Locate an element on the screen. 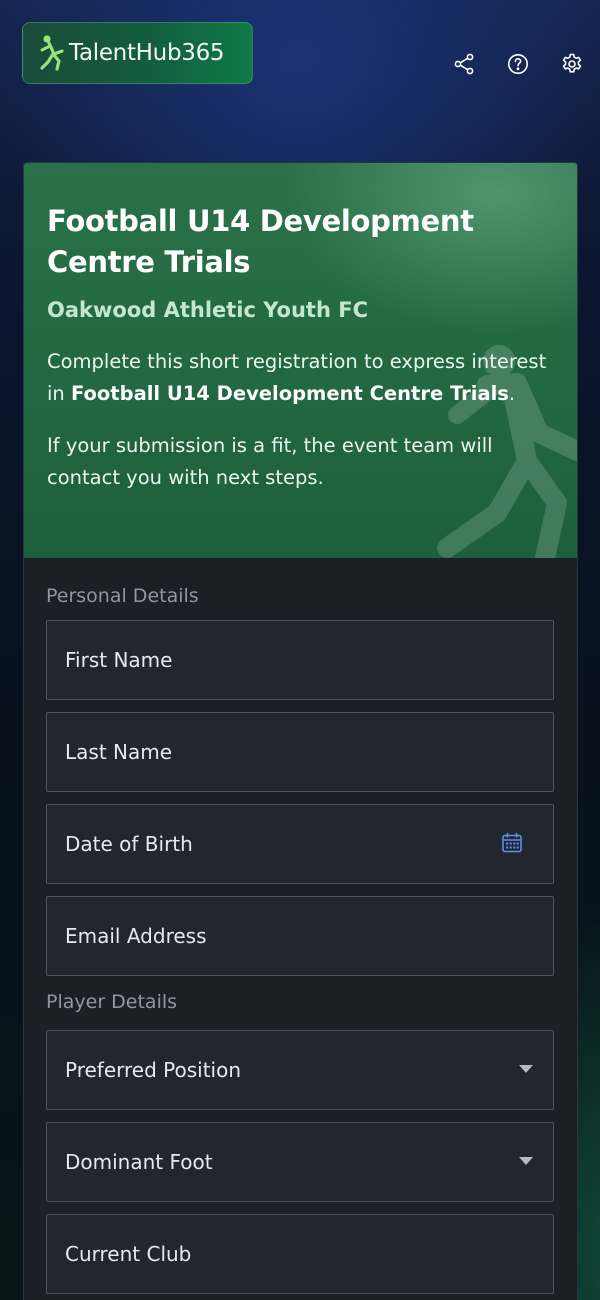 The height and width of the screenshot is (1300, 600). event-title: Football U14 Development Centre Trials is located at coordinates (260, 241).